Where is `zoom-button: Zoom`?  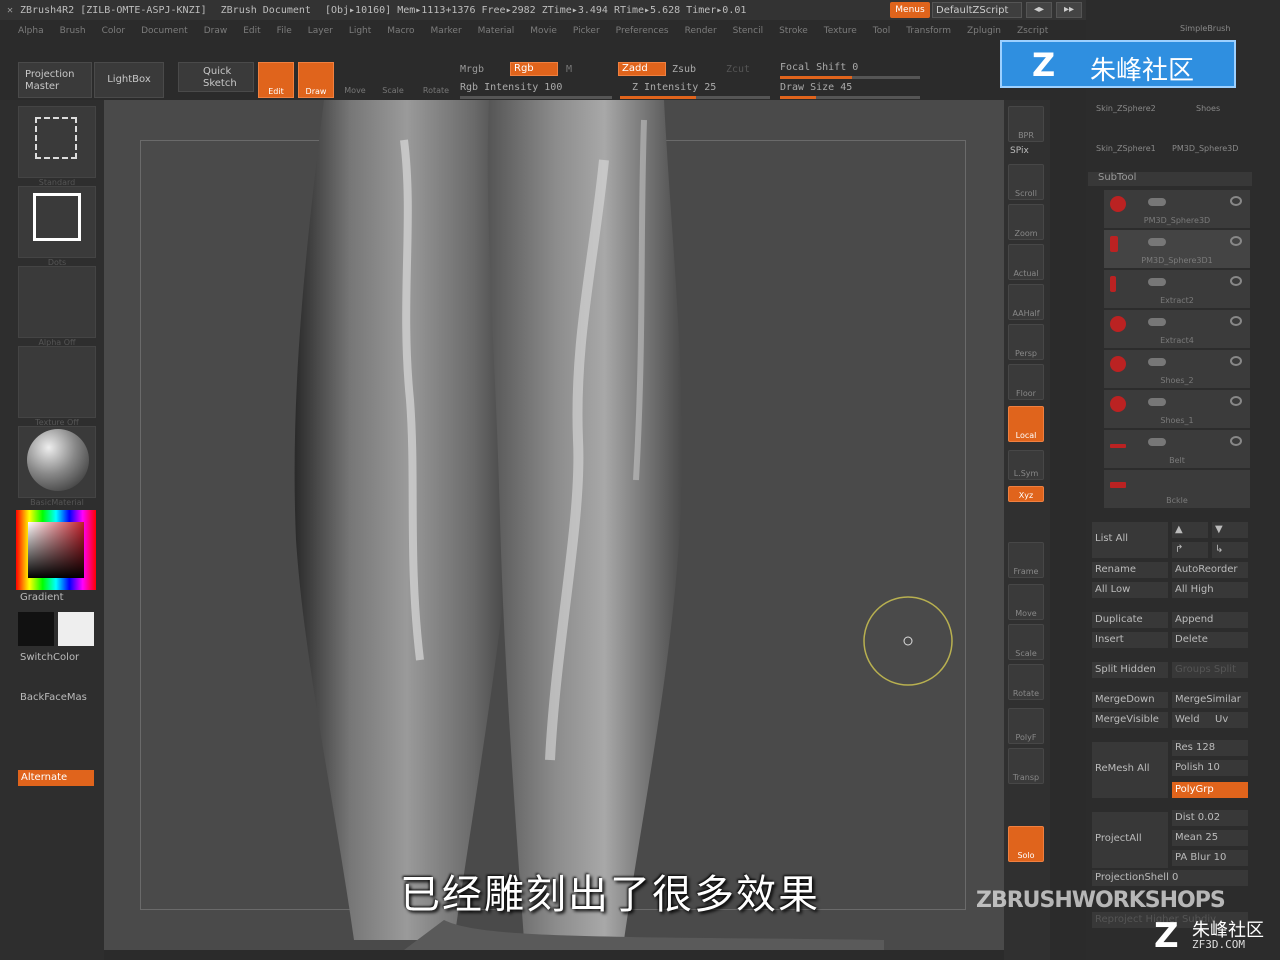
zoom-button: Zoom is located at coordinates (1026, 222).